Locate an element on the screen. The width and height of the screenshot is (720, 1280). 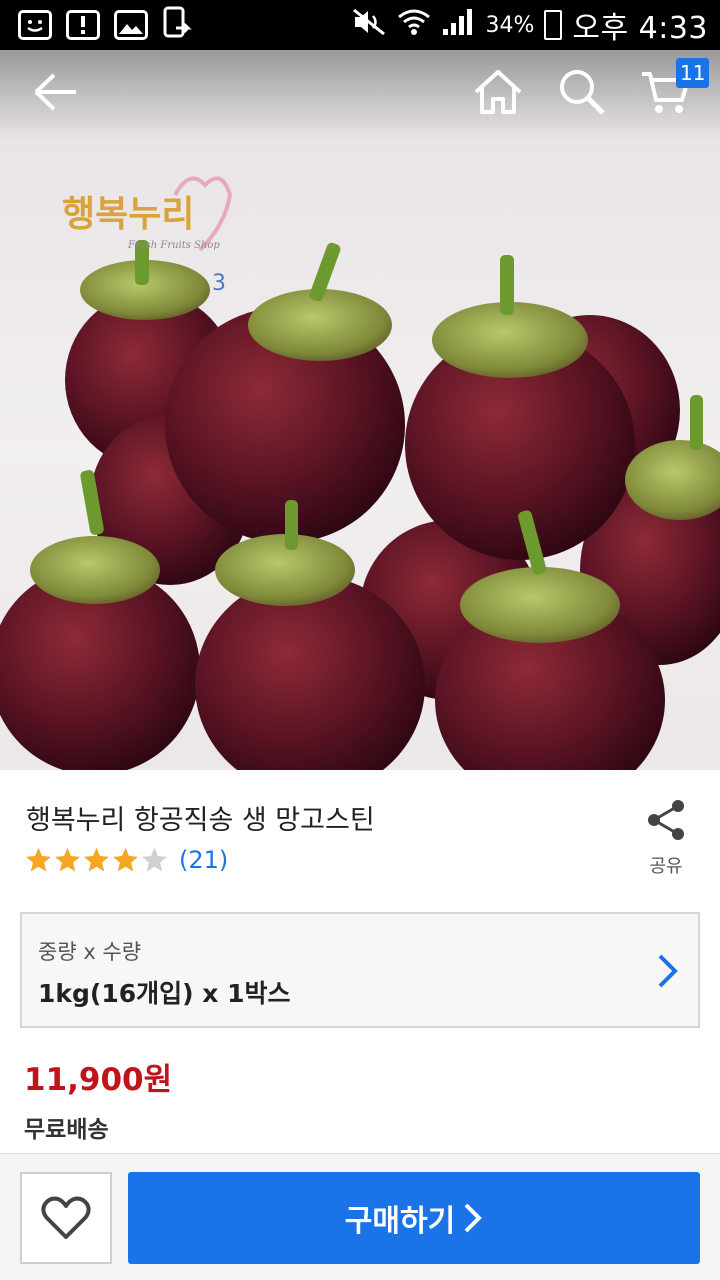
chat-notification-icon is located at coordinates (35, 25).